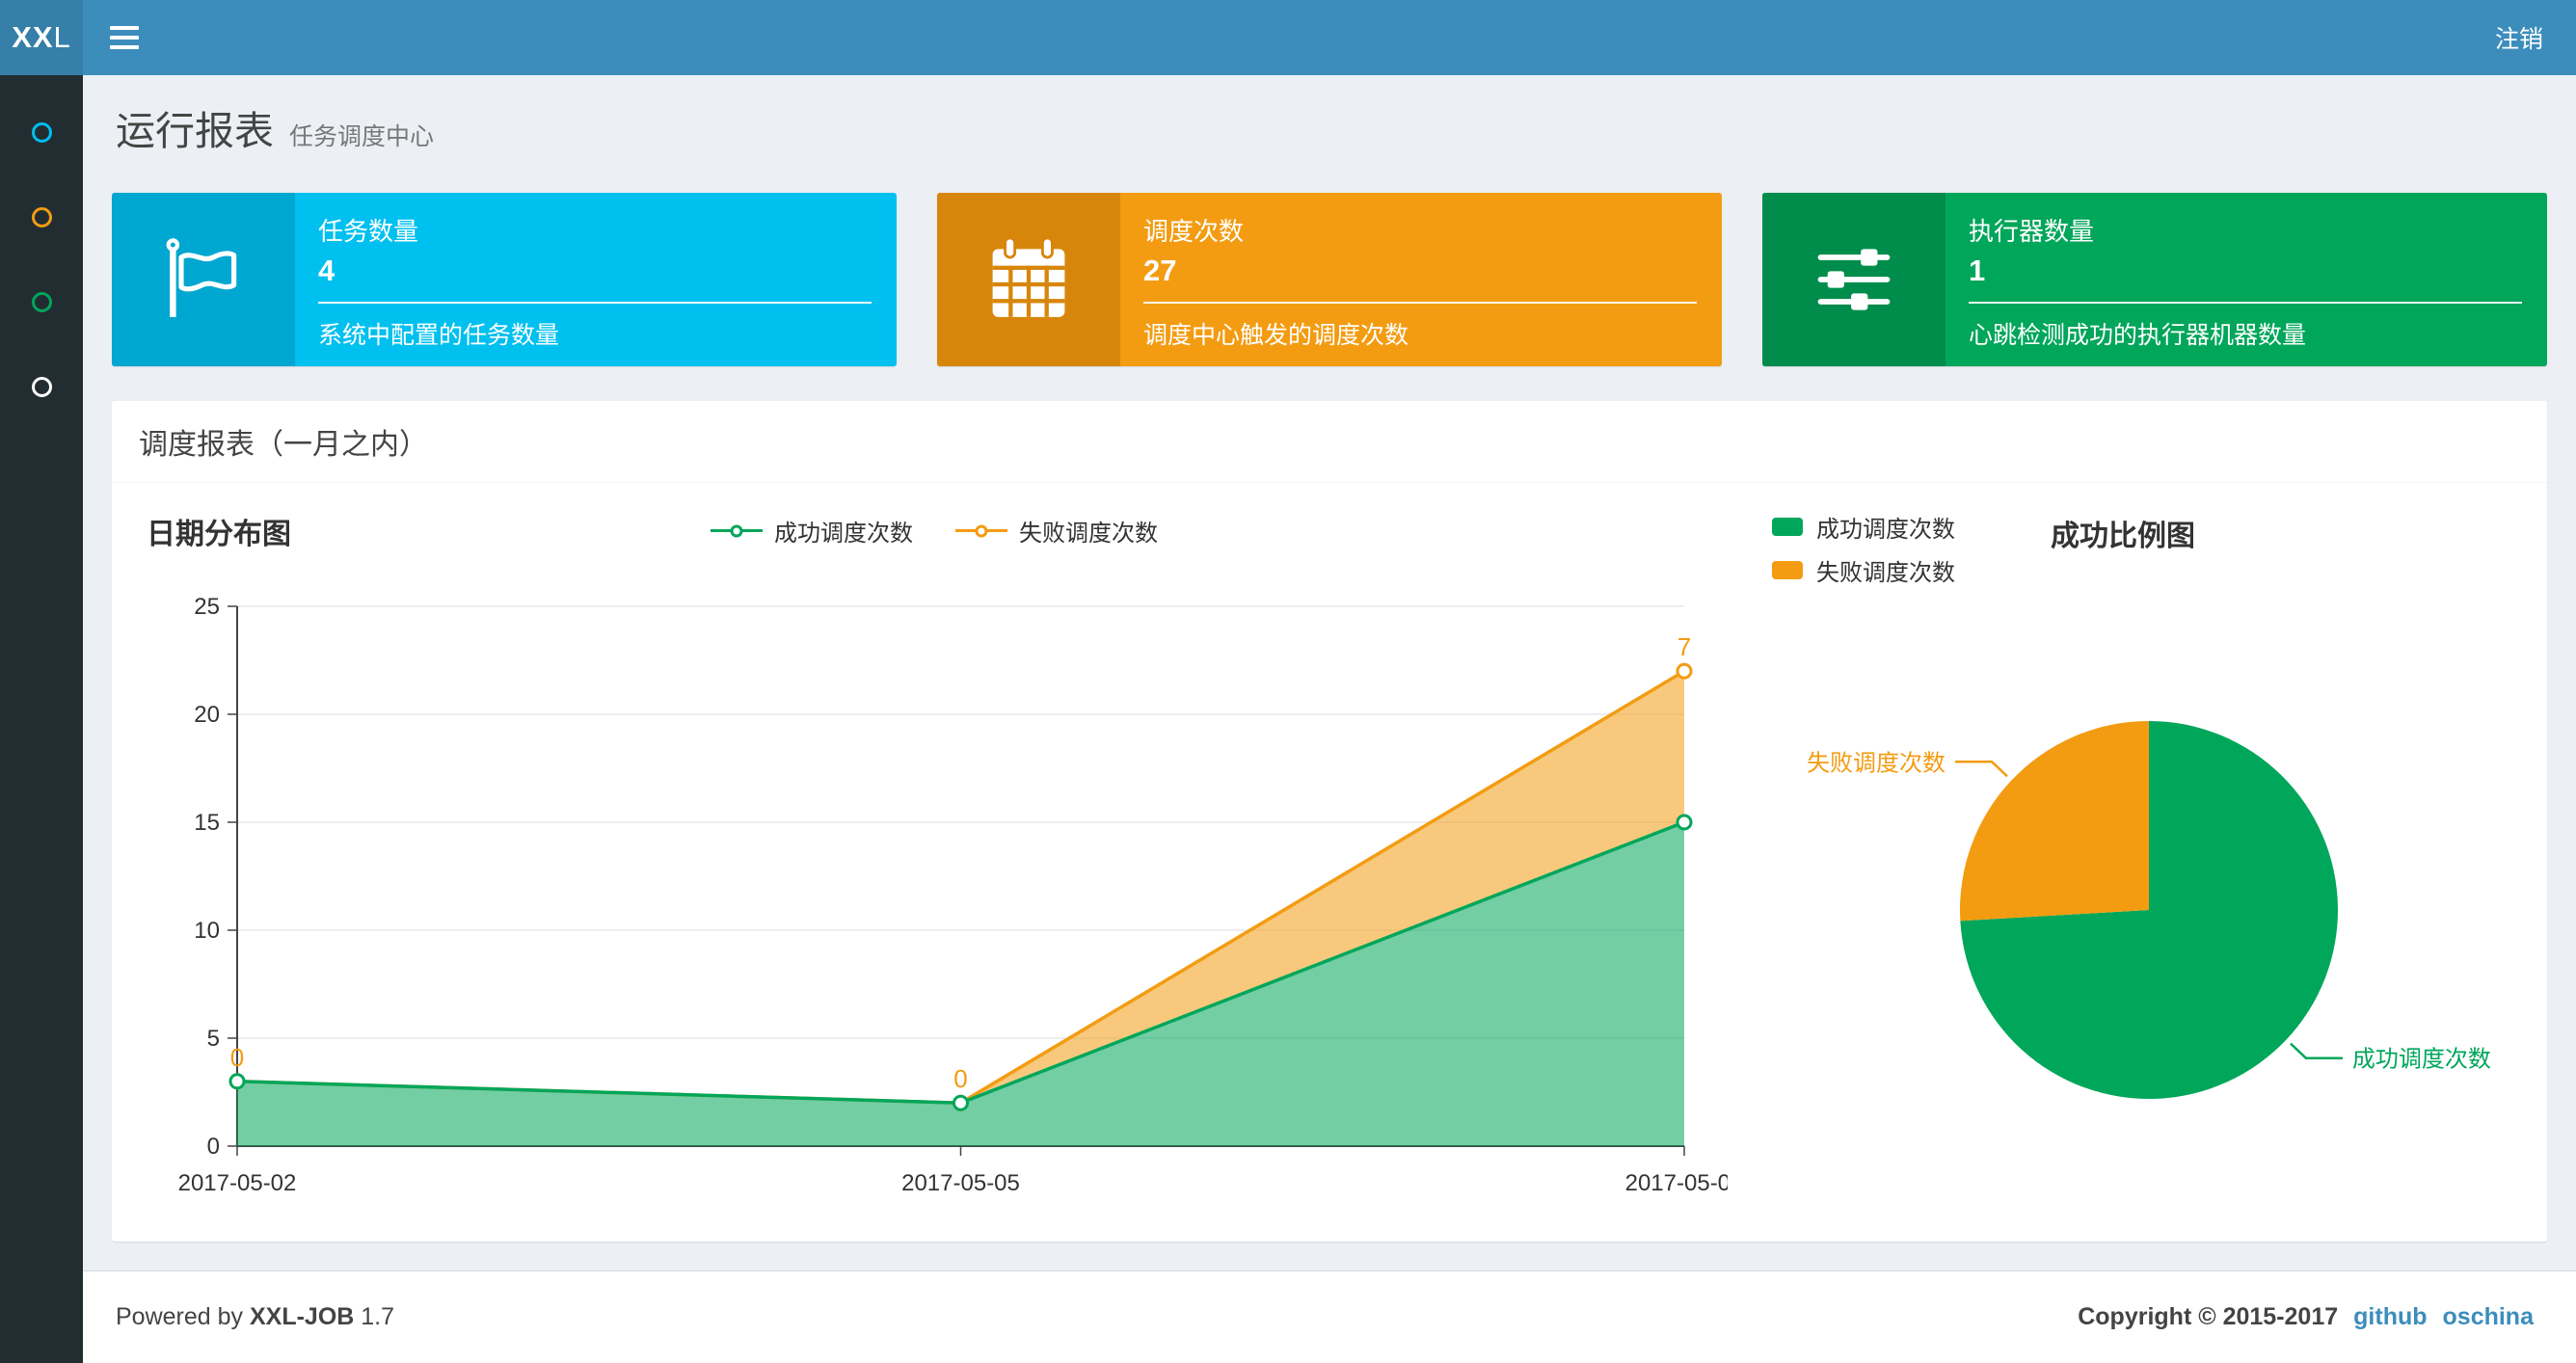  What do you see at coordinates (439, 335) in the screenshot?
I see `info-box-description: 系统中配置的任务数量` at bounding box center [439, 335].